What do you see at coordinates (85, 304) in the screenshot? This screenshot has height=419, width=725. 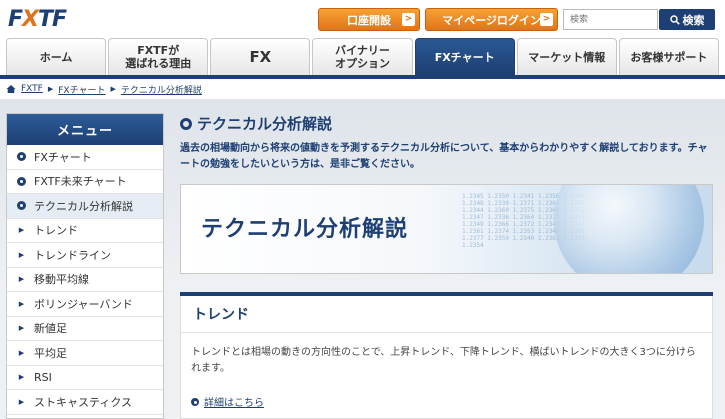 I see `sidebar-item-bollinger-band: ▶ ボリンジャーバンド` at bounding box center [85, 304].